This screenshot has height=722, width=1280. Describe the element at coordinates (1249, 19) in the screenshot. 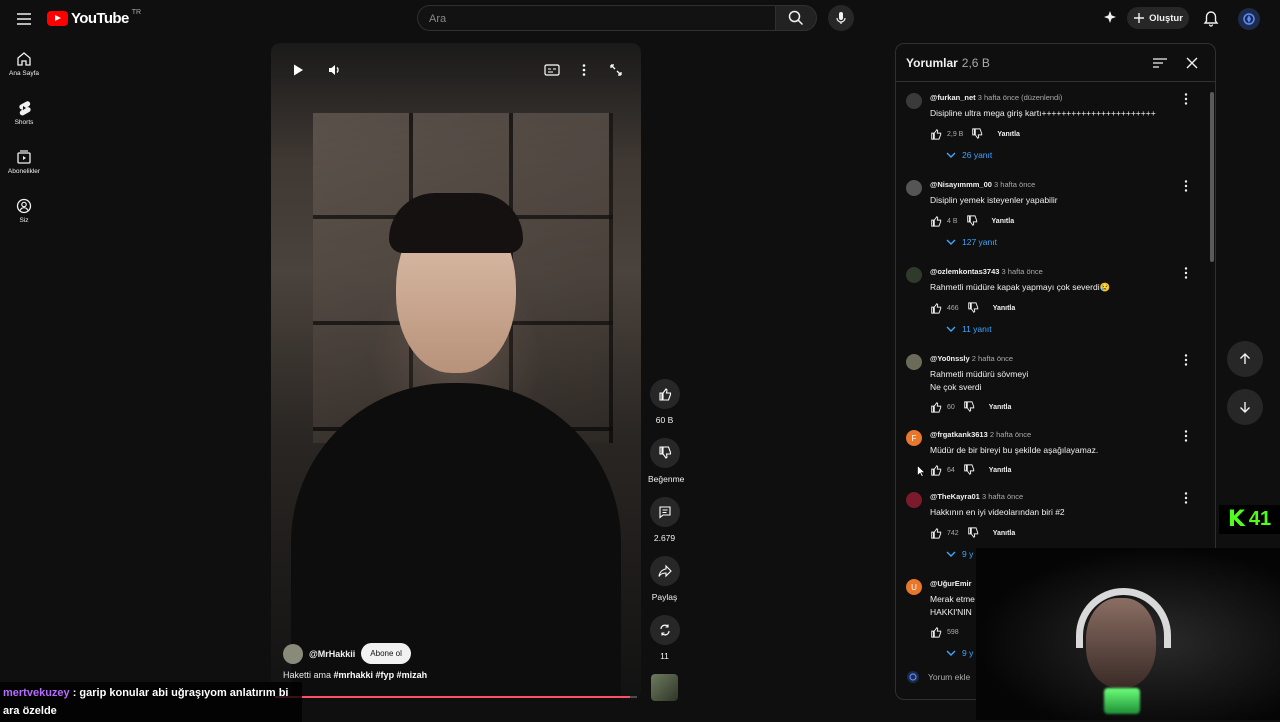

I see `account-avatar` at that location.